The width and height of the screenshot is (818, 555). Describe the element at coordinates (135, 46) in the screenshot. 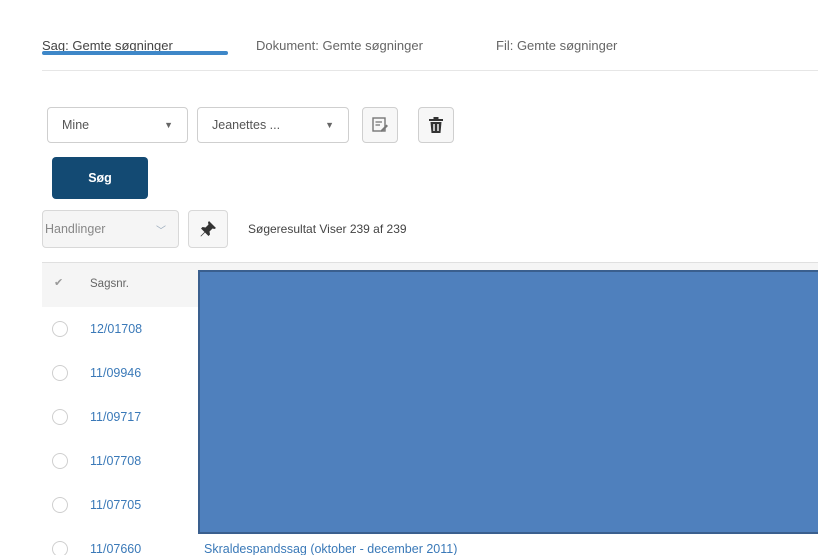

I see `tab-case-saved-searches: Sag: Gemte søgninger` at that location.